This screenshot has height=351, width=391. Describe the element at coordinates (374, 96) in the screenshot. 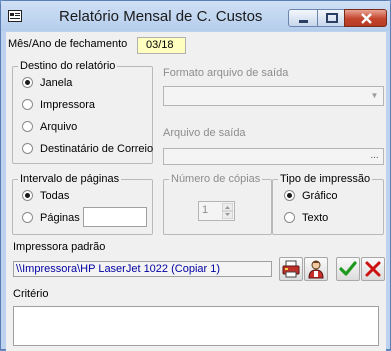

I see `chevron-down-icon: ▼` at that location.